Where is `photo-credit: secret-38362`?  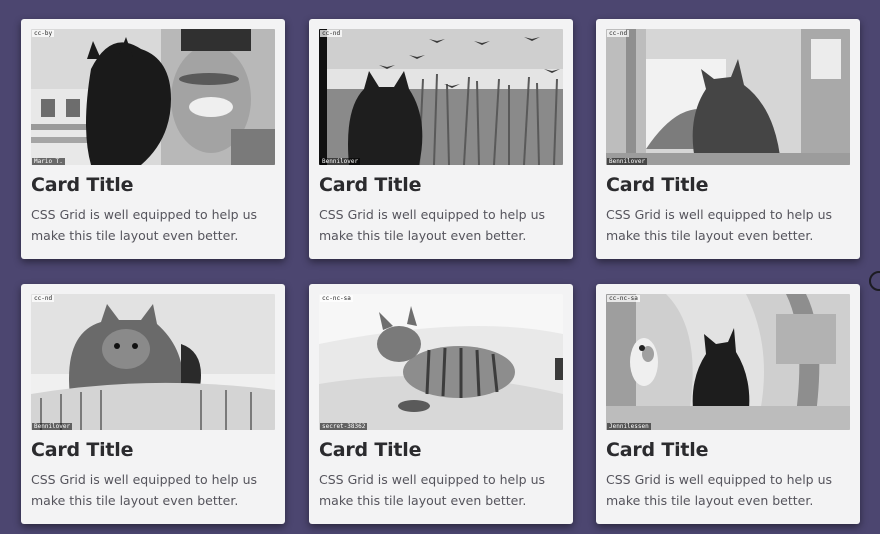
photo-credit: secret-38362 is located at coordinates (344, 426).